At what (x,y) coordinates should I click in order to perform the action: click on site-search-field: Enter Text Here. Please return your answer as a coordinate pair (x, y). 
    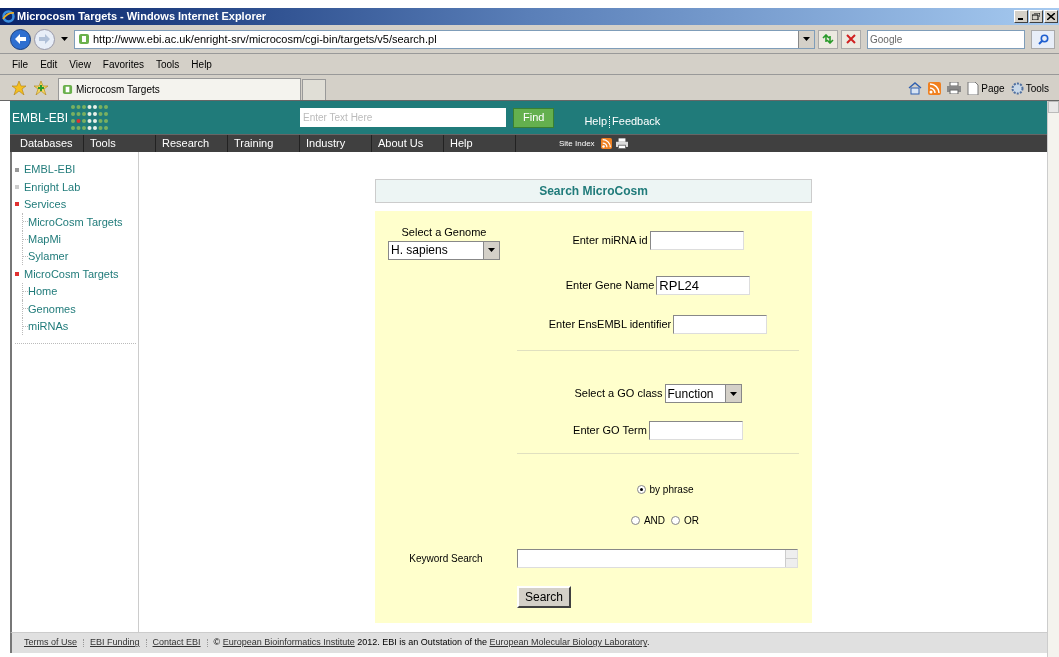
    Looking at the image, I should click on (403, 117).